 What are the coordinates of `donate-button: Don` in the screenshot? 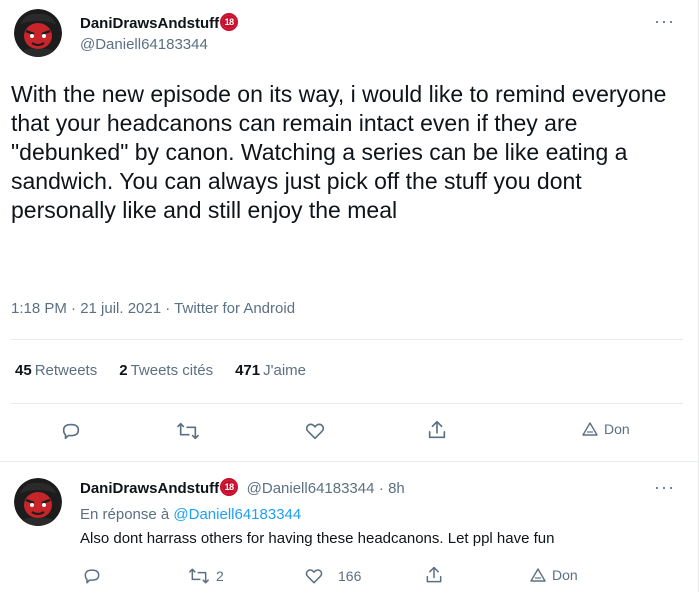 It's located at (606, 429).